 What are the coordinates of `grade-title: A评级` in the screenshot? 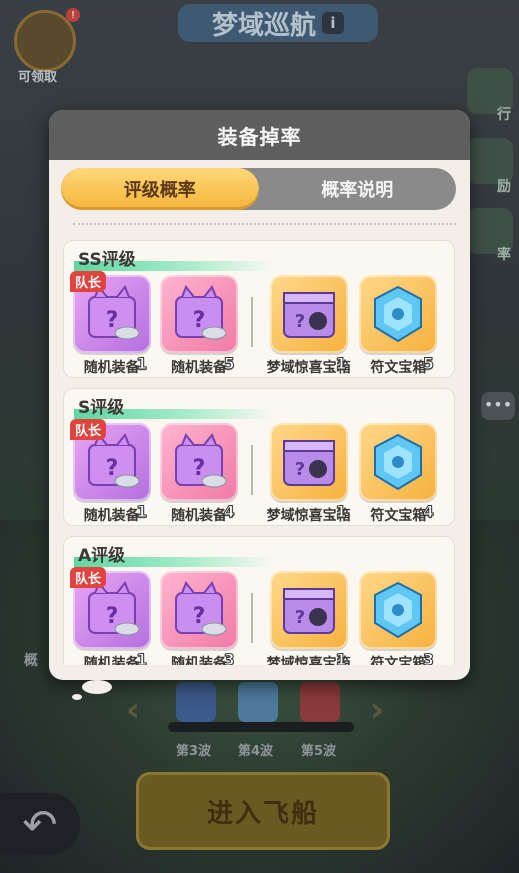 It's located at (174, 554).